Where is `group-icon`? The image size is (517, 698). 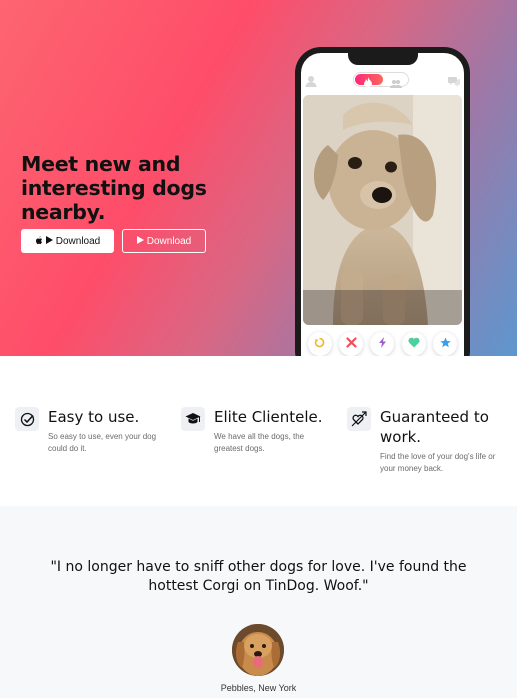 group-icon is located at coordinates (396, 84).